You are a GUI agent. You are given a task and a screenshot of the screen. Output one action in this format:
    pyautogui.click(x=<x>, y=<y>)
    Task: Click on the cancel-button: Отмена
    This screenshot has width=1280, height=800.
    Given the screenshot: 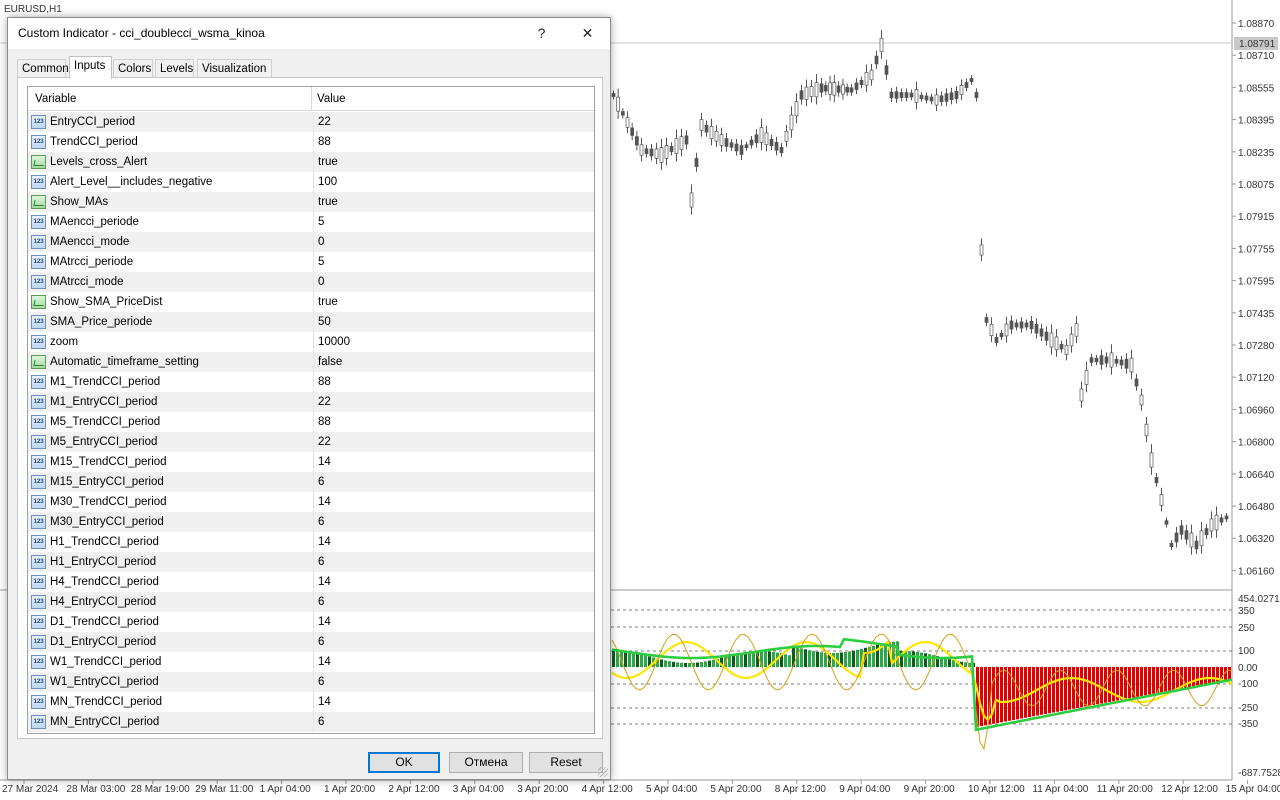 What is the action you would take?
    pyautogui.click(x=486, y=762)
    